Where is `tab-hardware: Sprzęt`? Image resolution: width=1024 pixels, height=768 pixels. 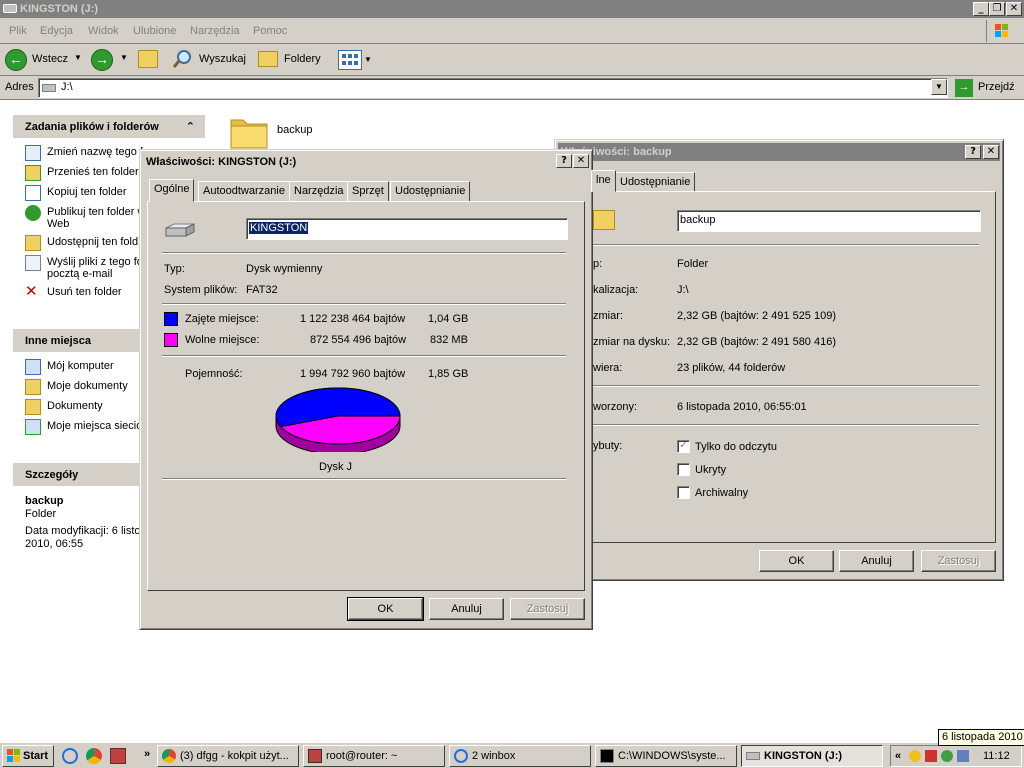 tab-hardware: Sprzęt is located at coordinates (368, 191).